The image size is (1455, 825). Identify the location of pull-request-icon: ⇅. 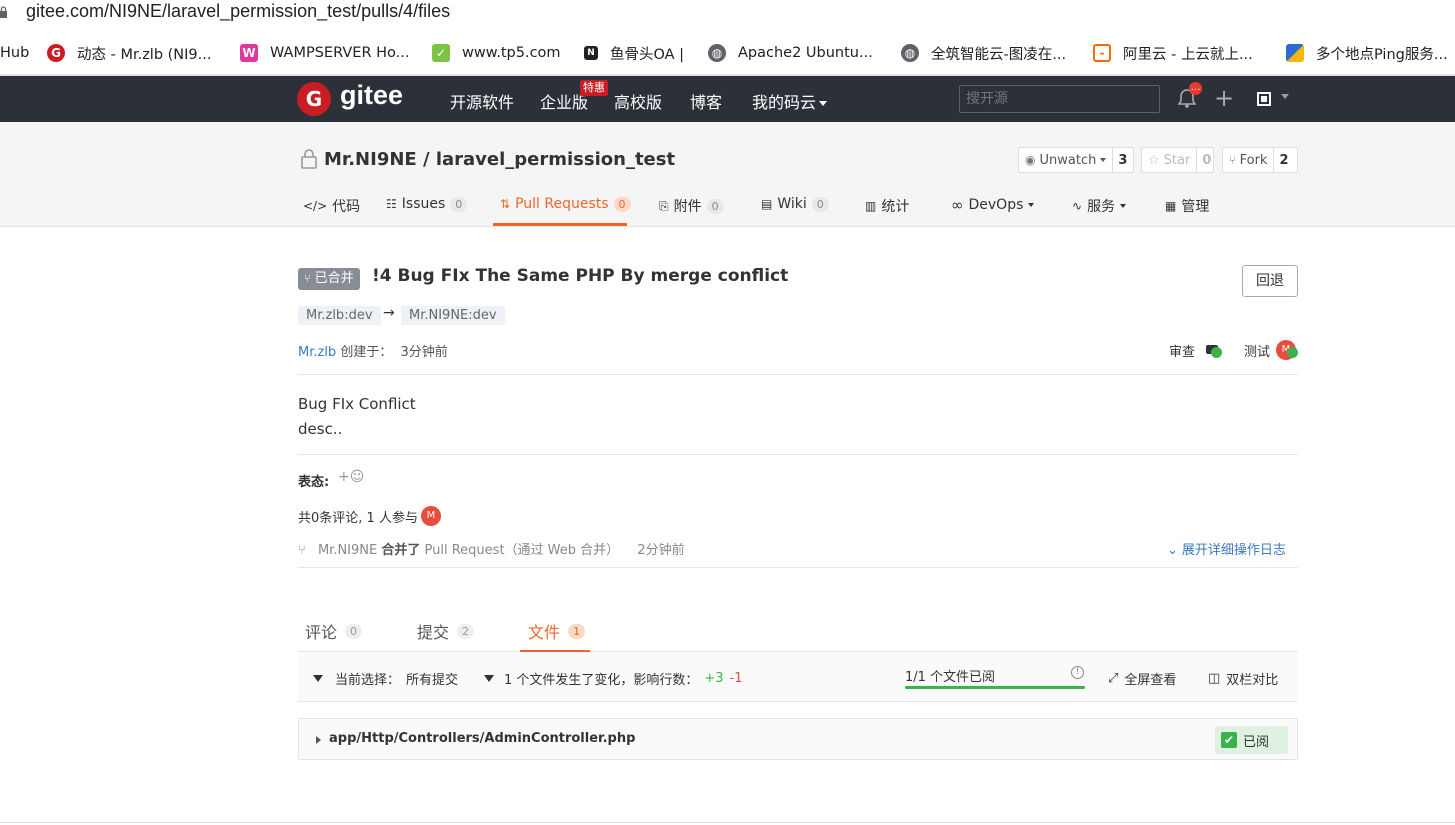
(505, 204).